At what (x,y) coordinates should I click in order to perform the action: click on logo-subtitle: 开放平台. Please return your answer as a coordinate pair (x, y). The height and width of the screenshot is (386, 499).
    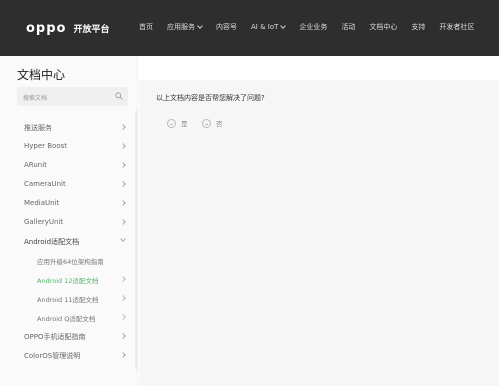
    Looking at the image, I should click on (91, 29).